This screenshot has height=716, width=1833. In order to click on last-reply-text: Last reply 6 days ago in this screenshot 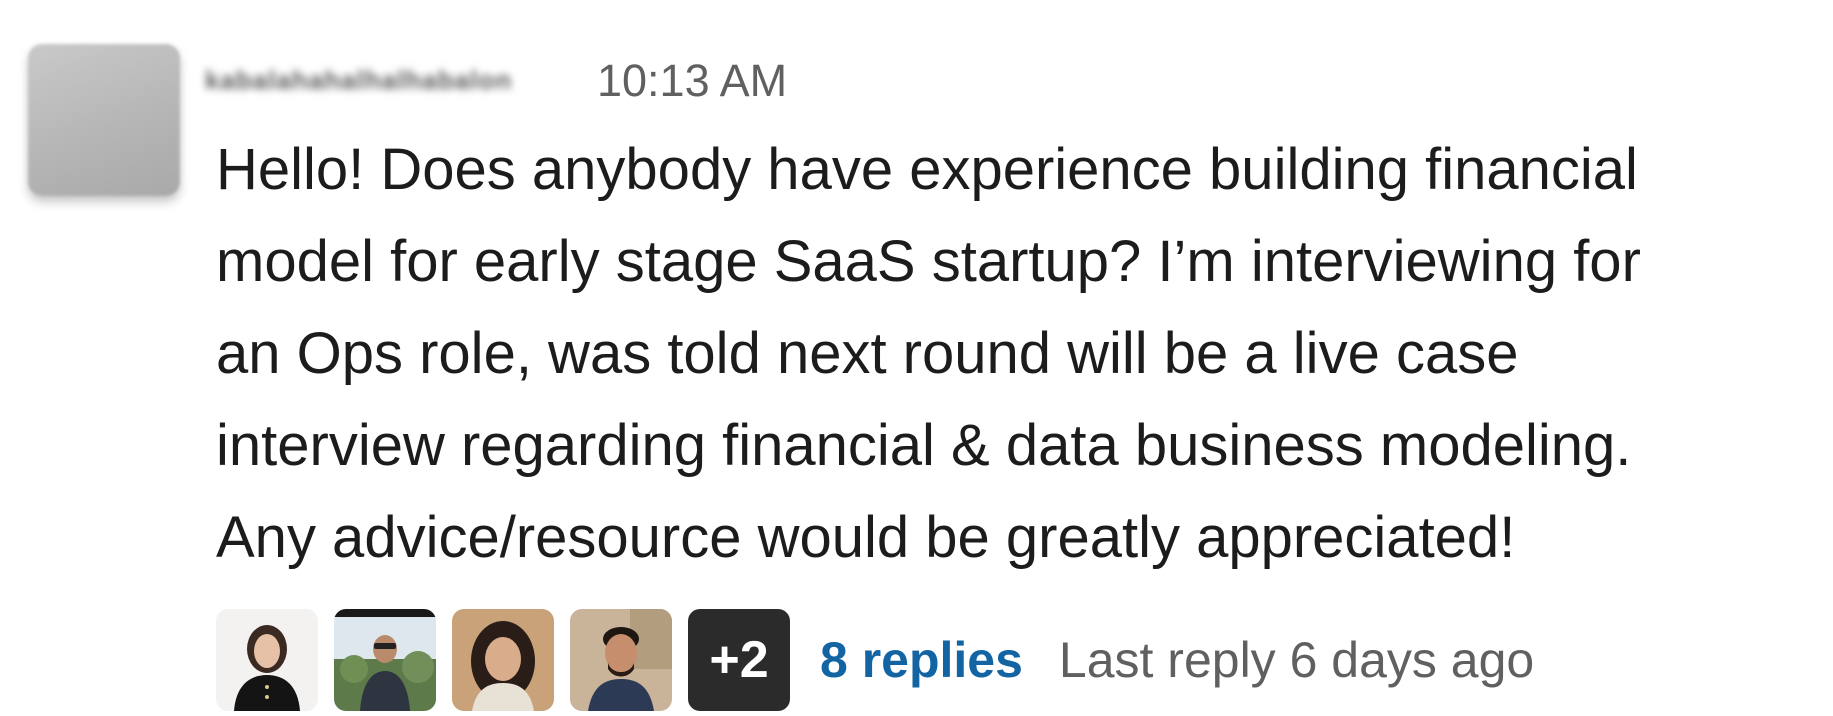, I will do `click(1296, 660)`.